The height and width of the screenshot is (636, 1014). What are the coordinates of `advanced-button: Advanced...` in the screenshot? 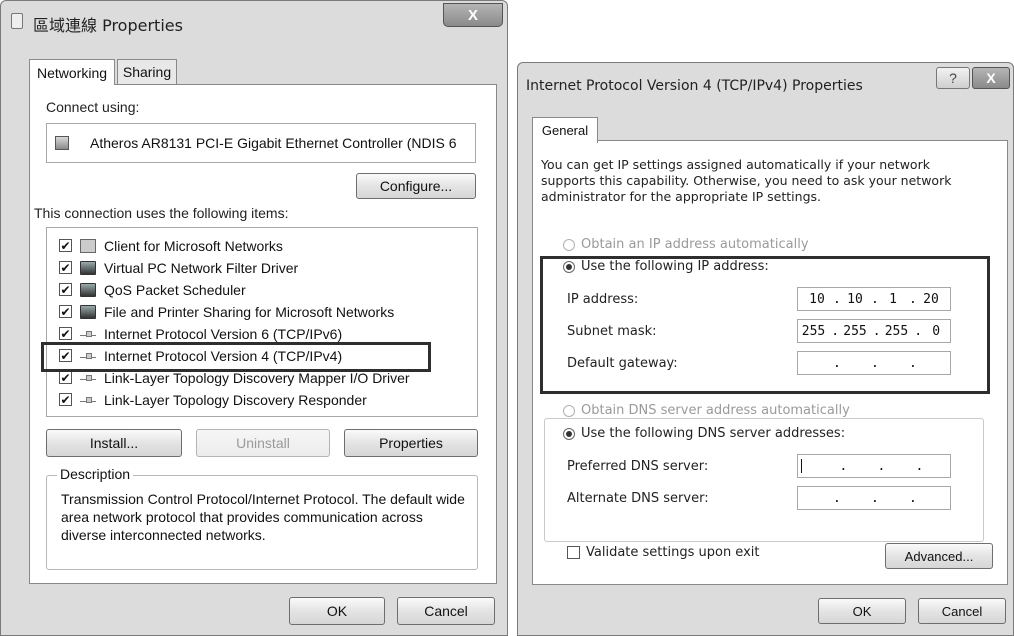 It's located at (939, 556).